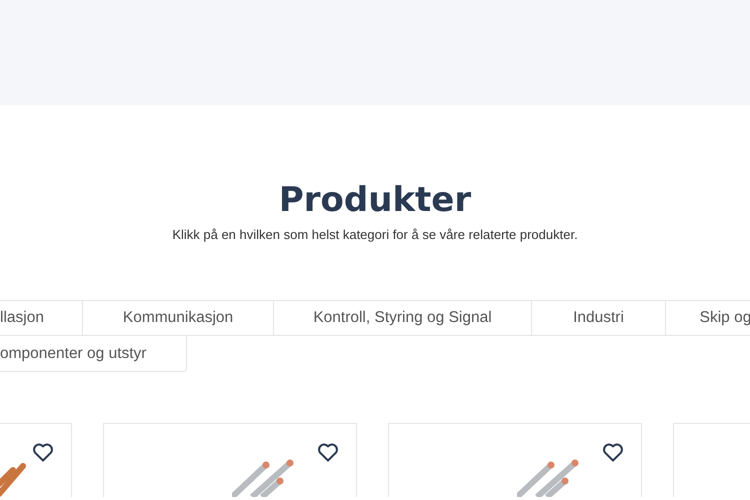 This screenshot has height=500, width=750. Describe the element at coordinates (375, 234) in the screenshot. I see `page-subtitle: Klikk på en hvilken som helst kategori for å se våre relaterte produkter.` at that location.